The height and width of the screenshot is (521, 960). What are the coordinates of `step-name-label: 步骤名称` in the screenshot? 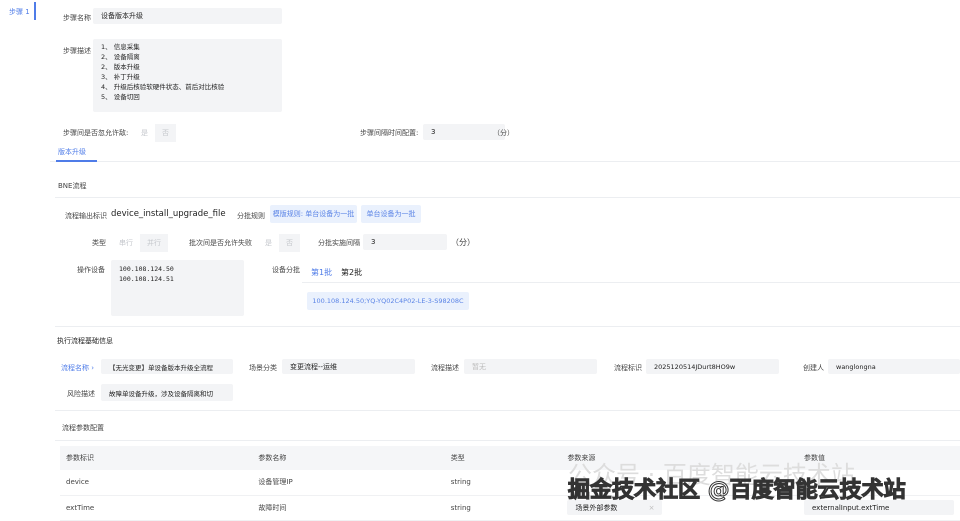 It's located at (77, 18).